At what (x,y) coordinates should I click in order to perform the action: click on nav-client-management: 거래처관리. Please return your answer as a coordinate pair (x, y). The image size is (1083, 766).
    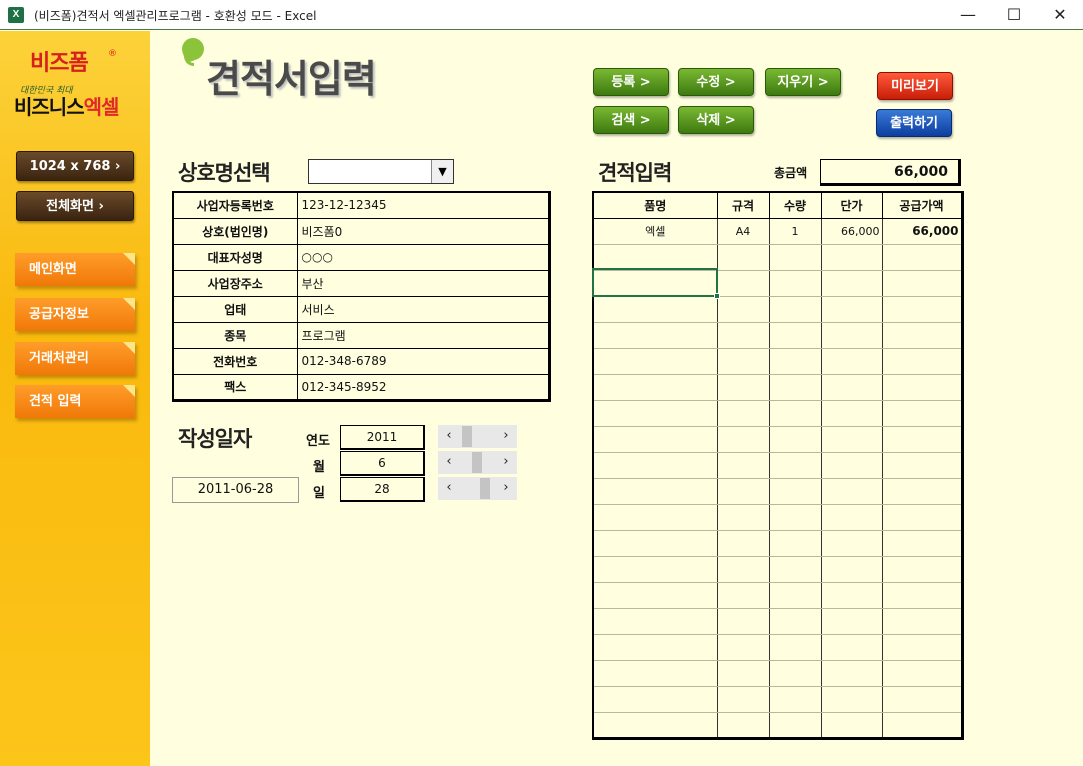
    Looking at the image, I should click on (75, 358).